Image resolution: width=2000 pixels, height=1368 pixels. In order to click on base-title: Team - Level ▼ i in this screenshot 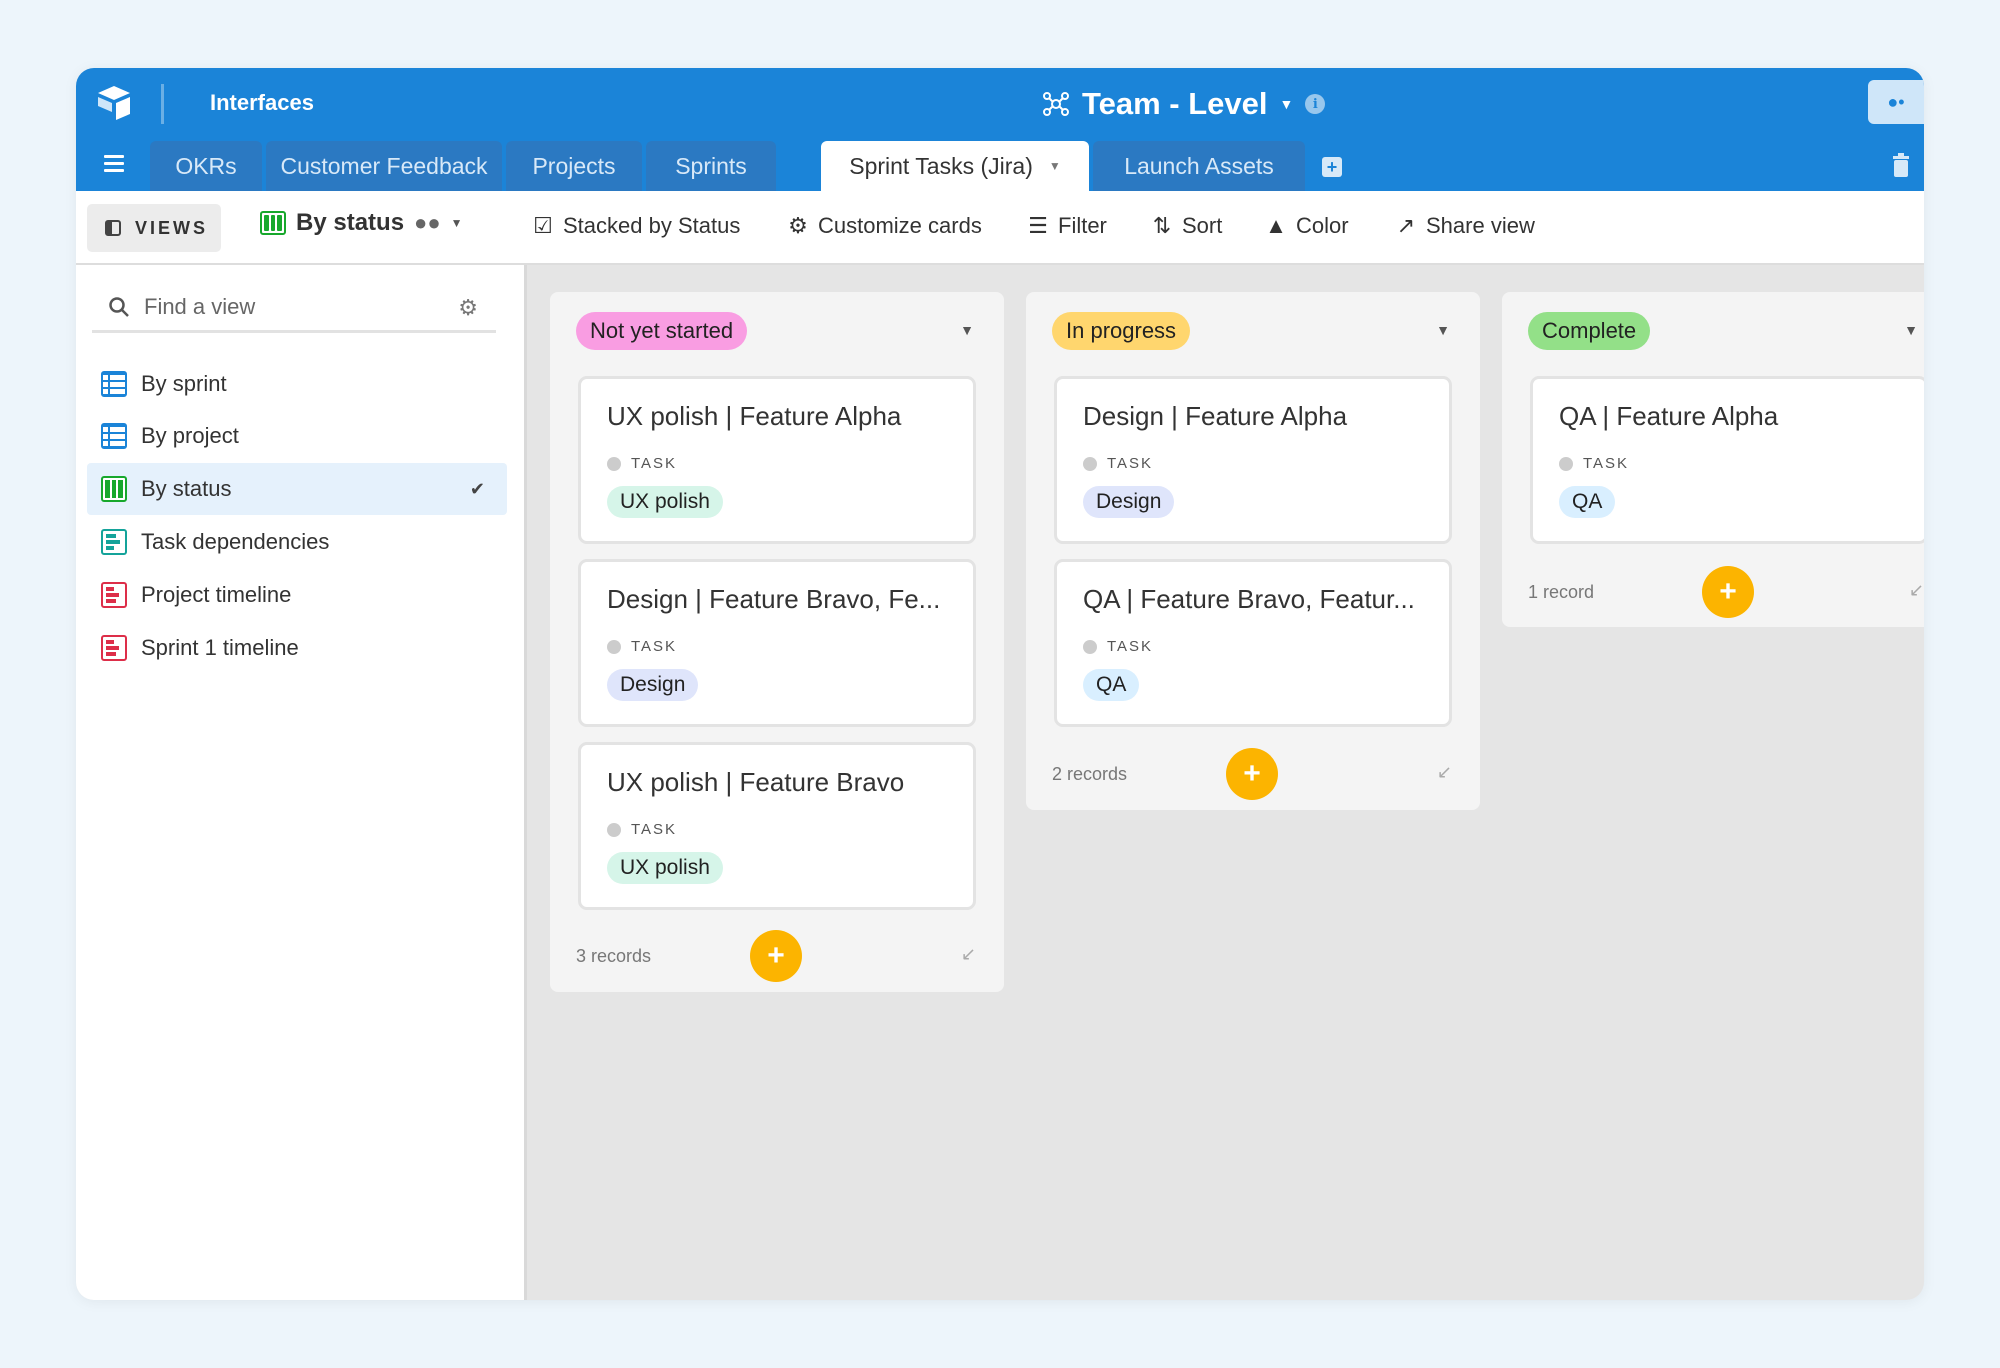, I will do `click(1184, 104)`.